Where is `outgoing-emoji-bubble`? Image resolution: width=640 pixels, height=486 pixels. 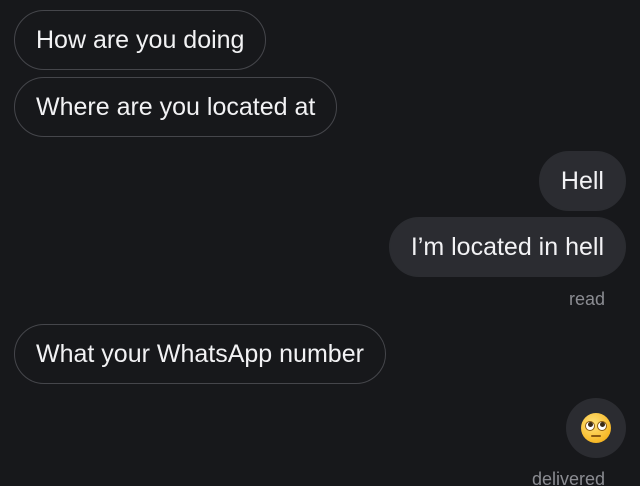 outgoing-emoji-bubble is located at coordinates (596, 428).